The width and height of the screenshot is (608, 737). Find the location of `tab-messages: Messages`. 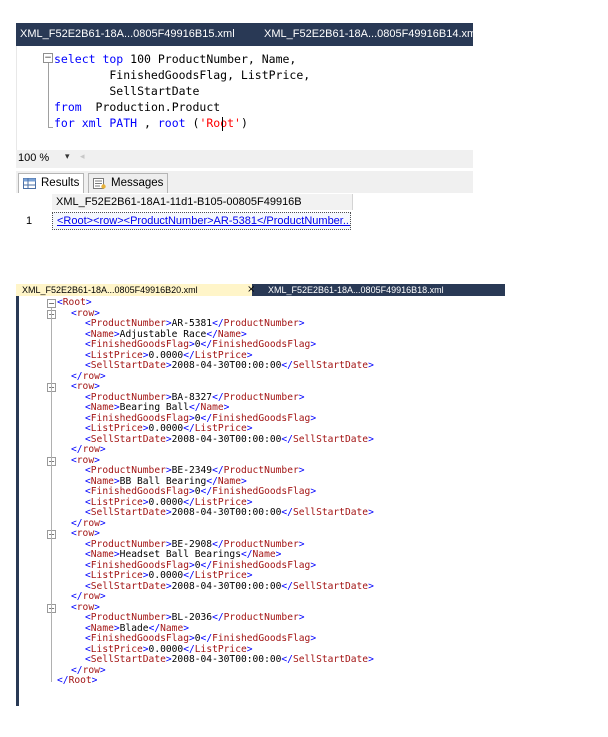

tab-messages: Messages is located at coordinates (128, 183).